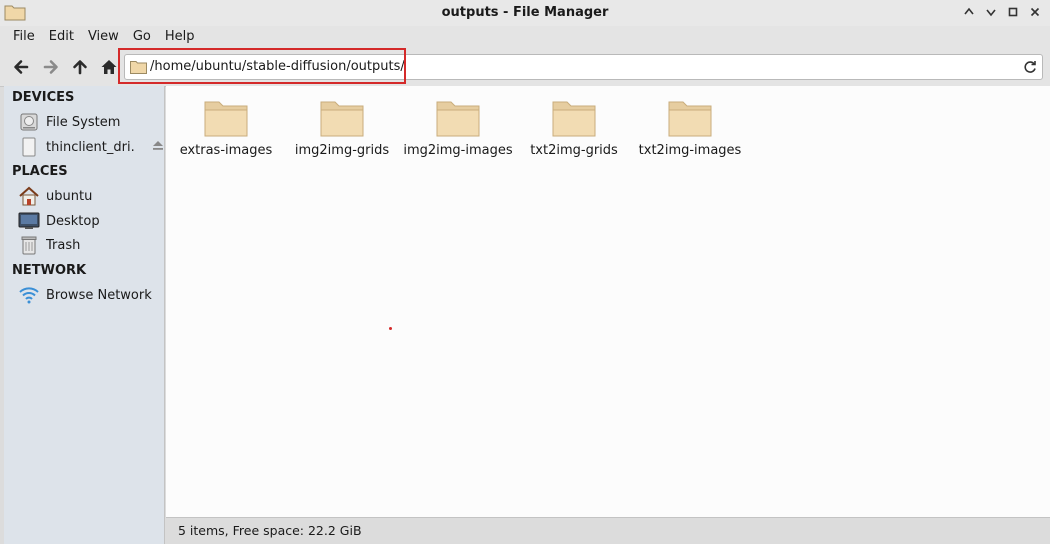 This screenshot has height=544, width=1050. Describe the element at coordinates (29, 245) in the screenshot. I see `trash-icon` at that location.